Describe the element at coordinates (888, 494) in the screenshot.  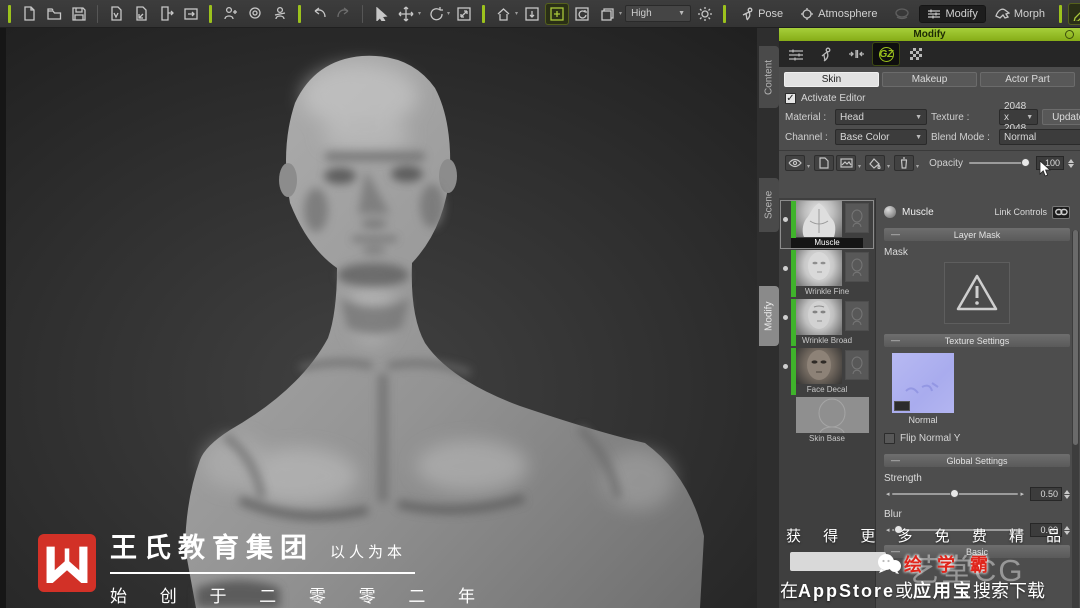
I see `slider-left-arrow: ◂` at that location.